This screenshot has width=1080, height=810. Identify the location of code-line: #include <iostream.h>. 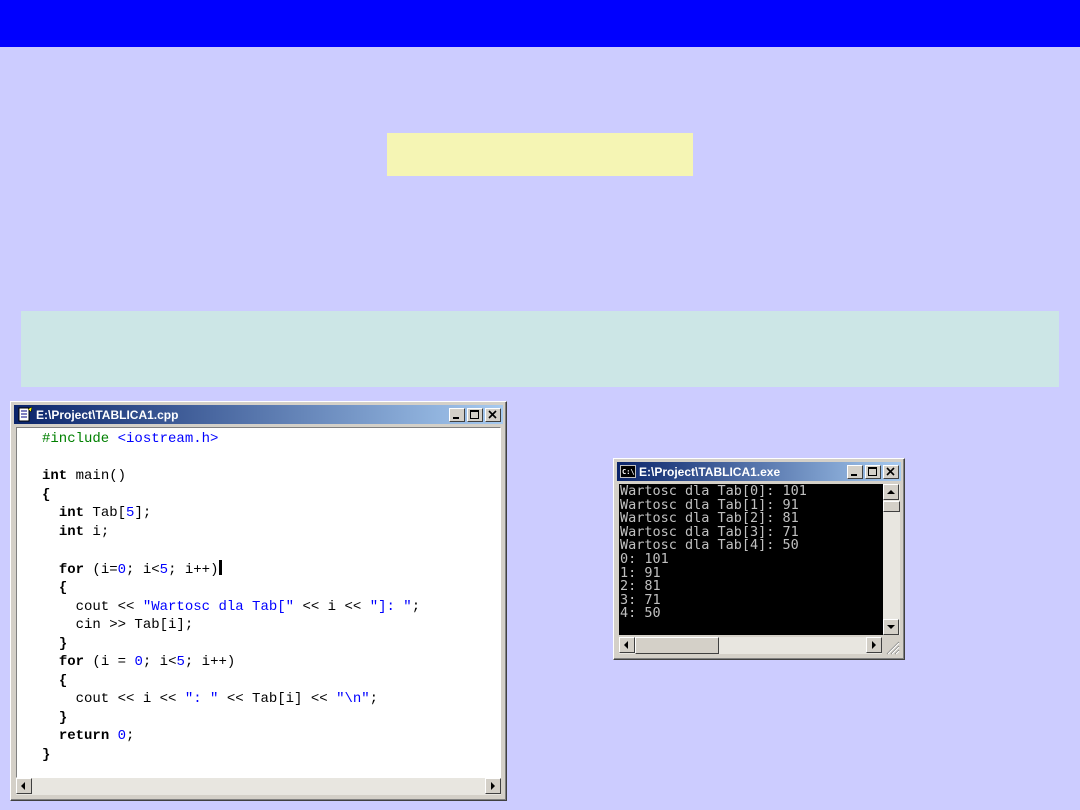
(130, 439).